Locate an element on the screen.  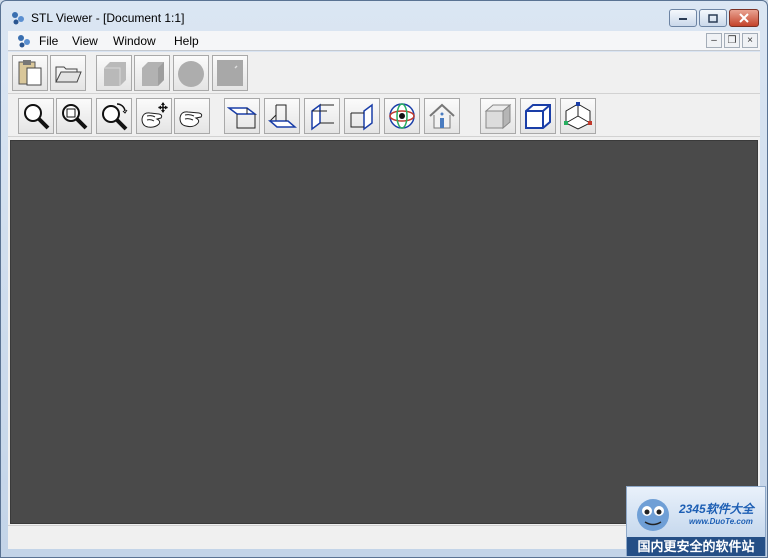
home-icon is located at coordinates (442, 116).